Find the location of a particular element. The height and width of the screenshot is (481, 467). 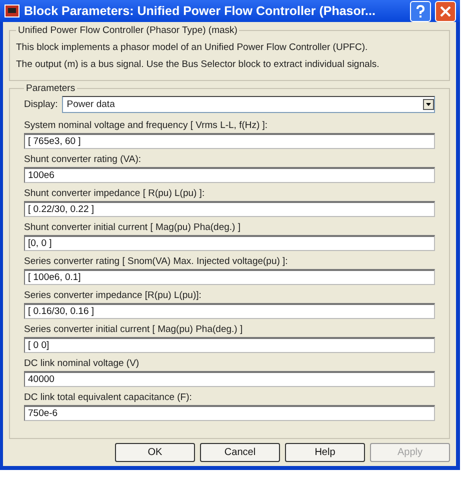

input-field: [0, 0 ] is located at coordinates (229, 243).